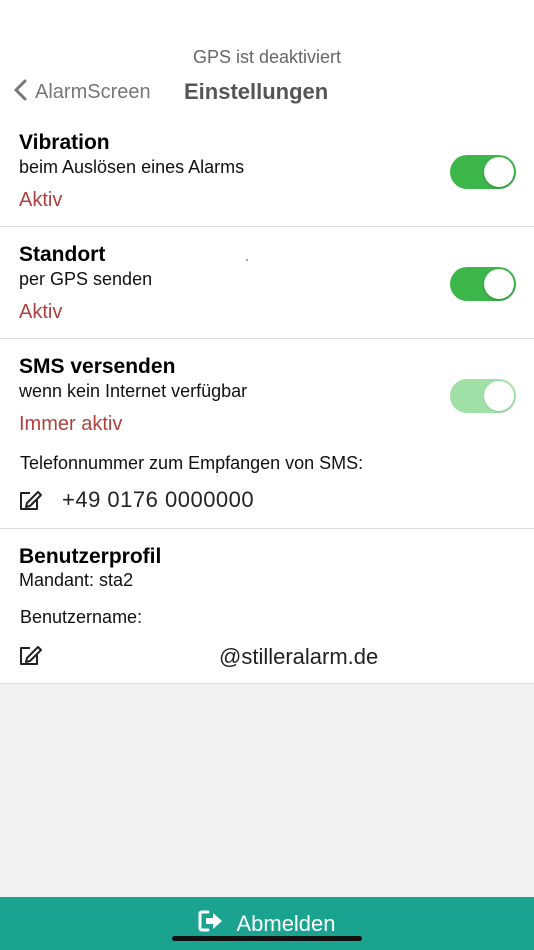  I want to click on chevron-left-icon, so click(20, 92).